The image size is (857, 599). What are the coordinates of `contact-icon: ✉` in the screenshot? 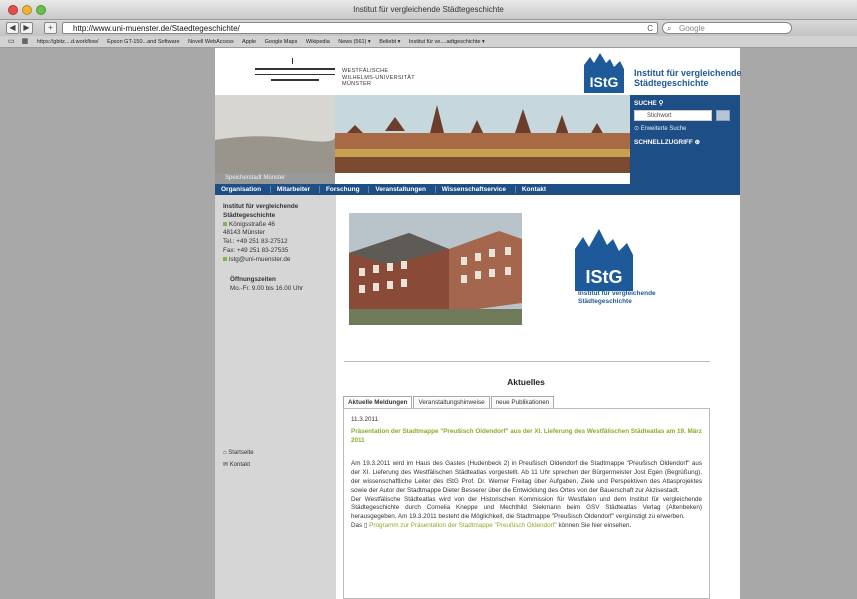 It's located at (226, 465).